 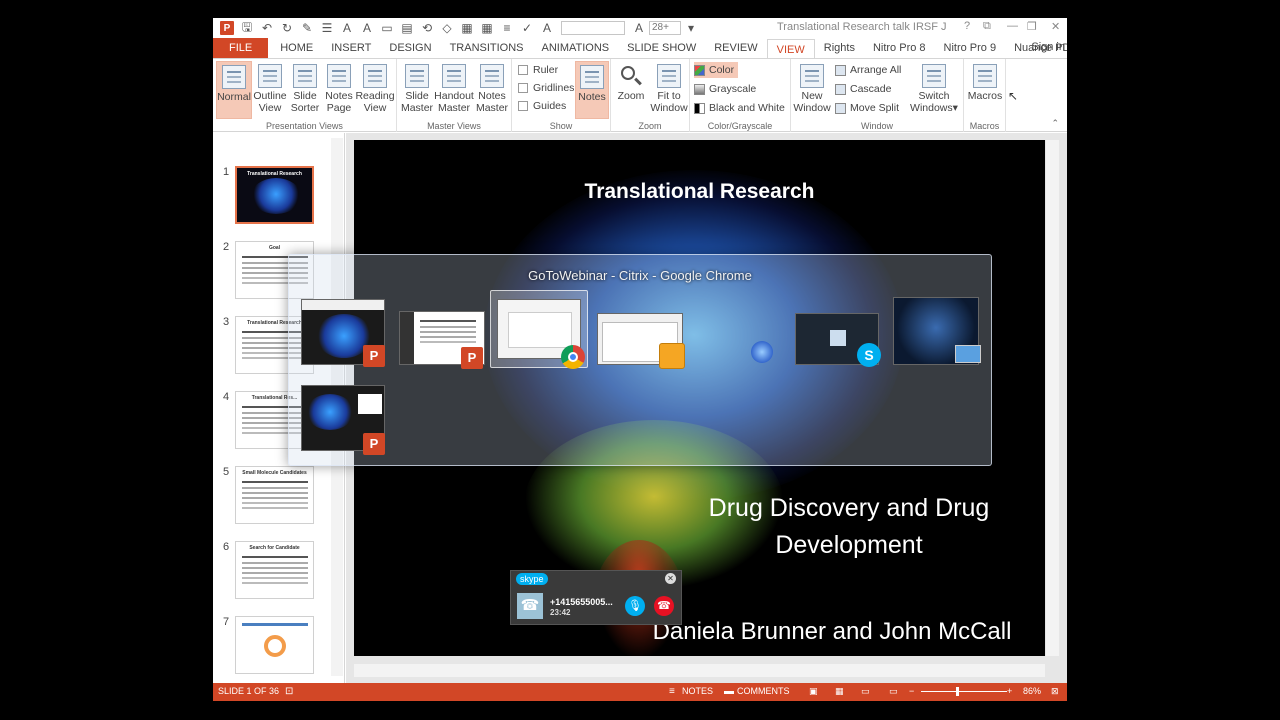 What do you see at coordinates (762, 352) in the screenshot?
I see `switcher-window-app` at bounding box center [762, 352].